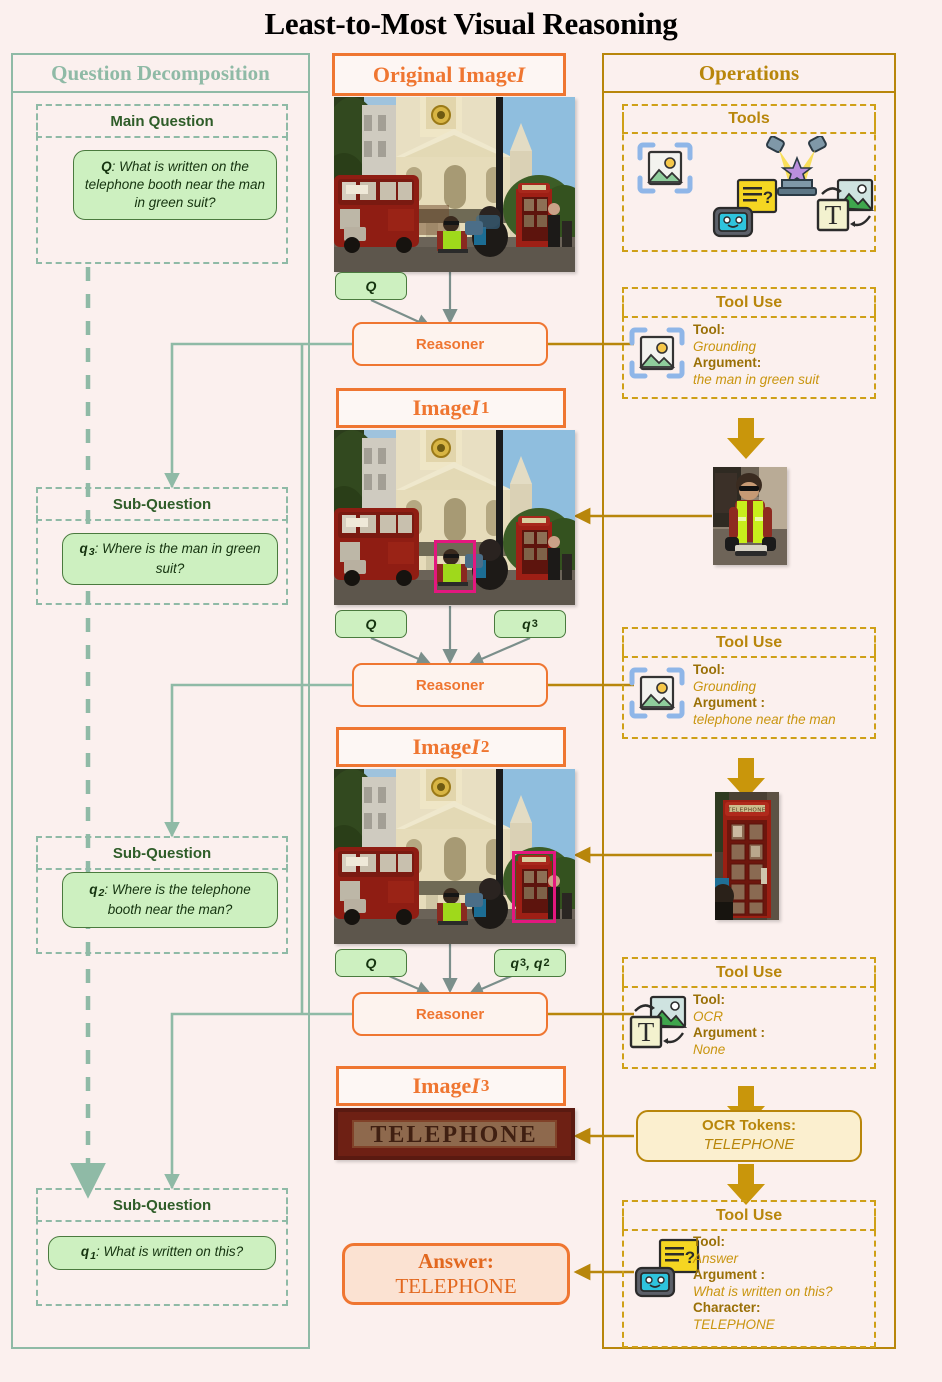  I want to click on q3-tag-i1-index: 3, so click(534, 624).